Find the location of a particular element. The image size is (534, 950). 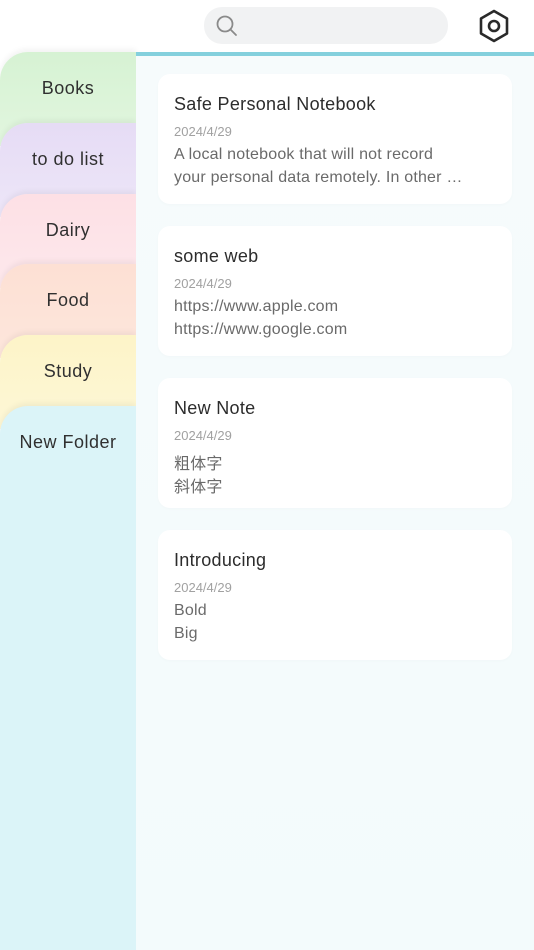

top-bar is located at coordinates (267, 27).